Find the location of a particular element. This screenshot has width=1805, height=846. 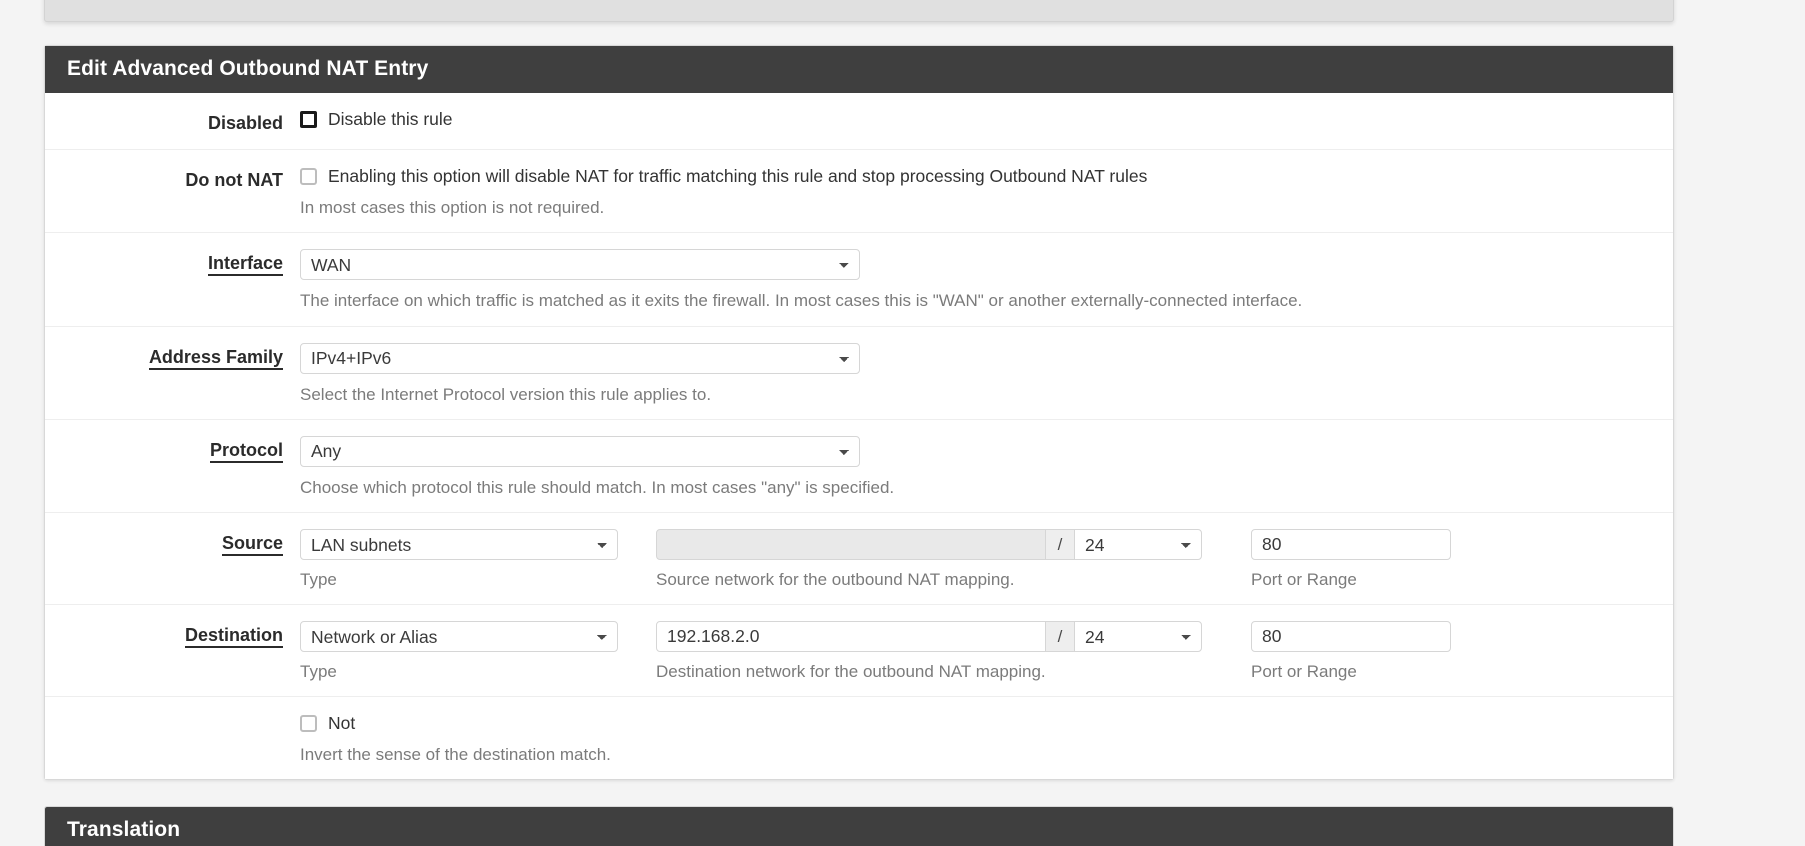

do-not-nat-checkbox is located at coordinates (308, 176).